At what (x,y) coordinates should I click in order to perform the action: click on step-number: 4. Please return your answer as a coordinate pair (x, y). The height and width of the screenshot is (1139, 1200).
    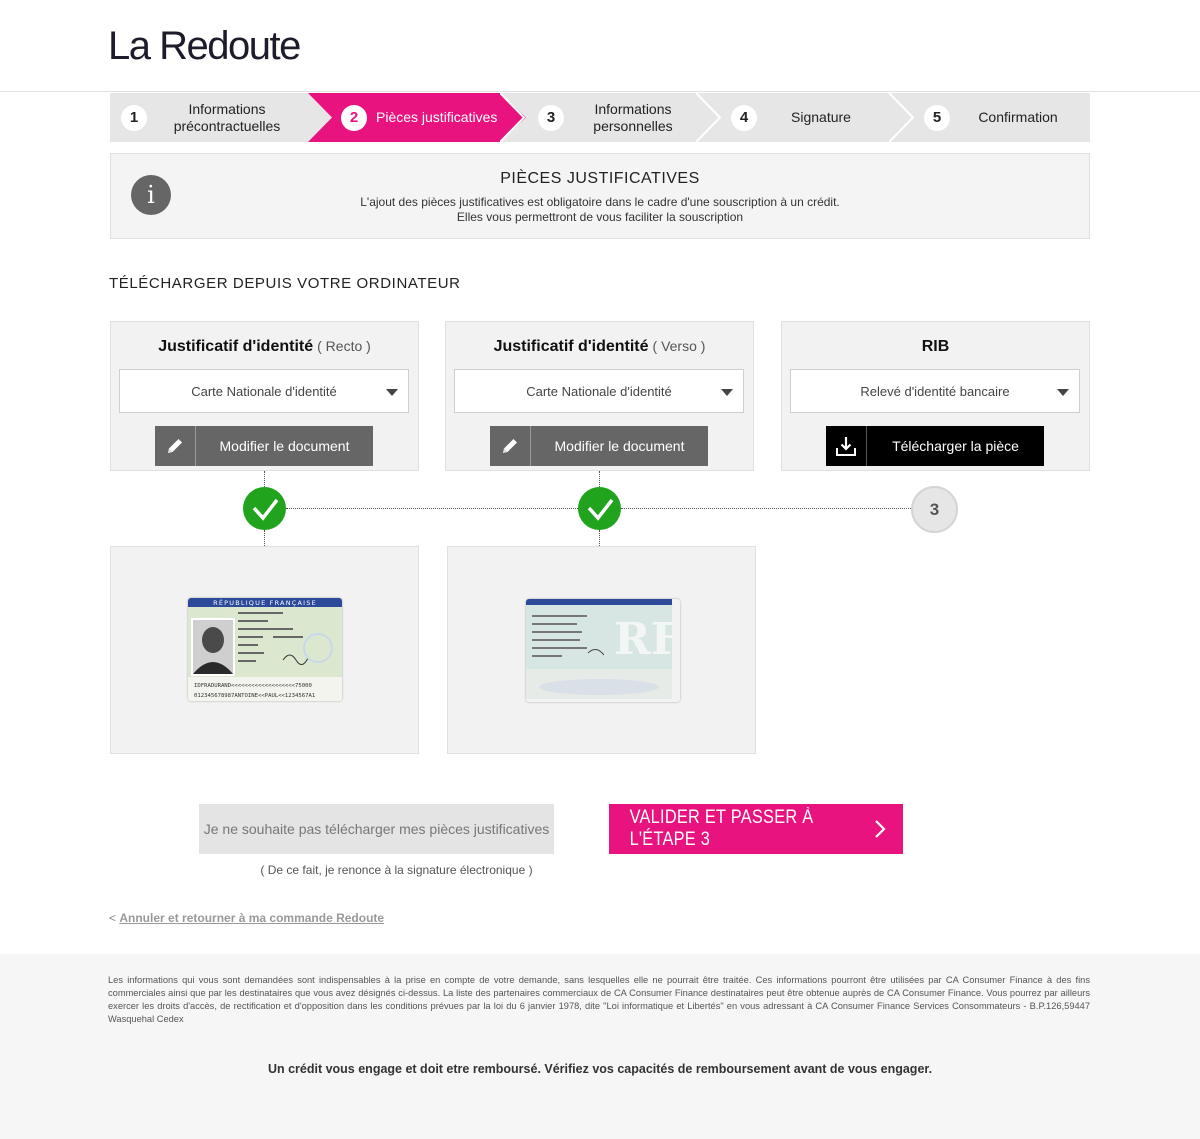
    Looking at the image, I should click on (744, 117).